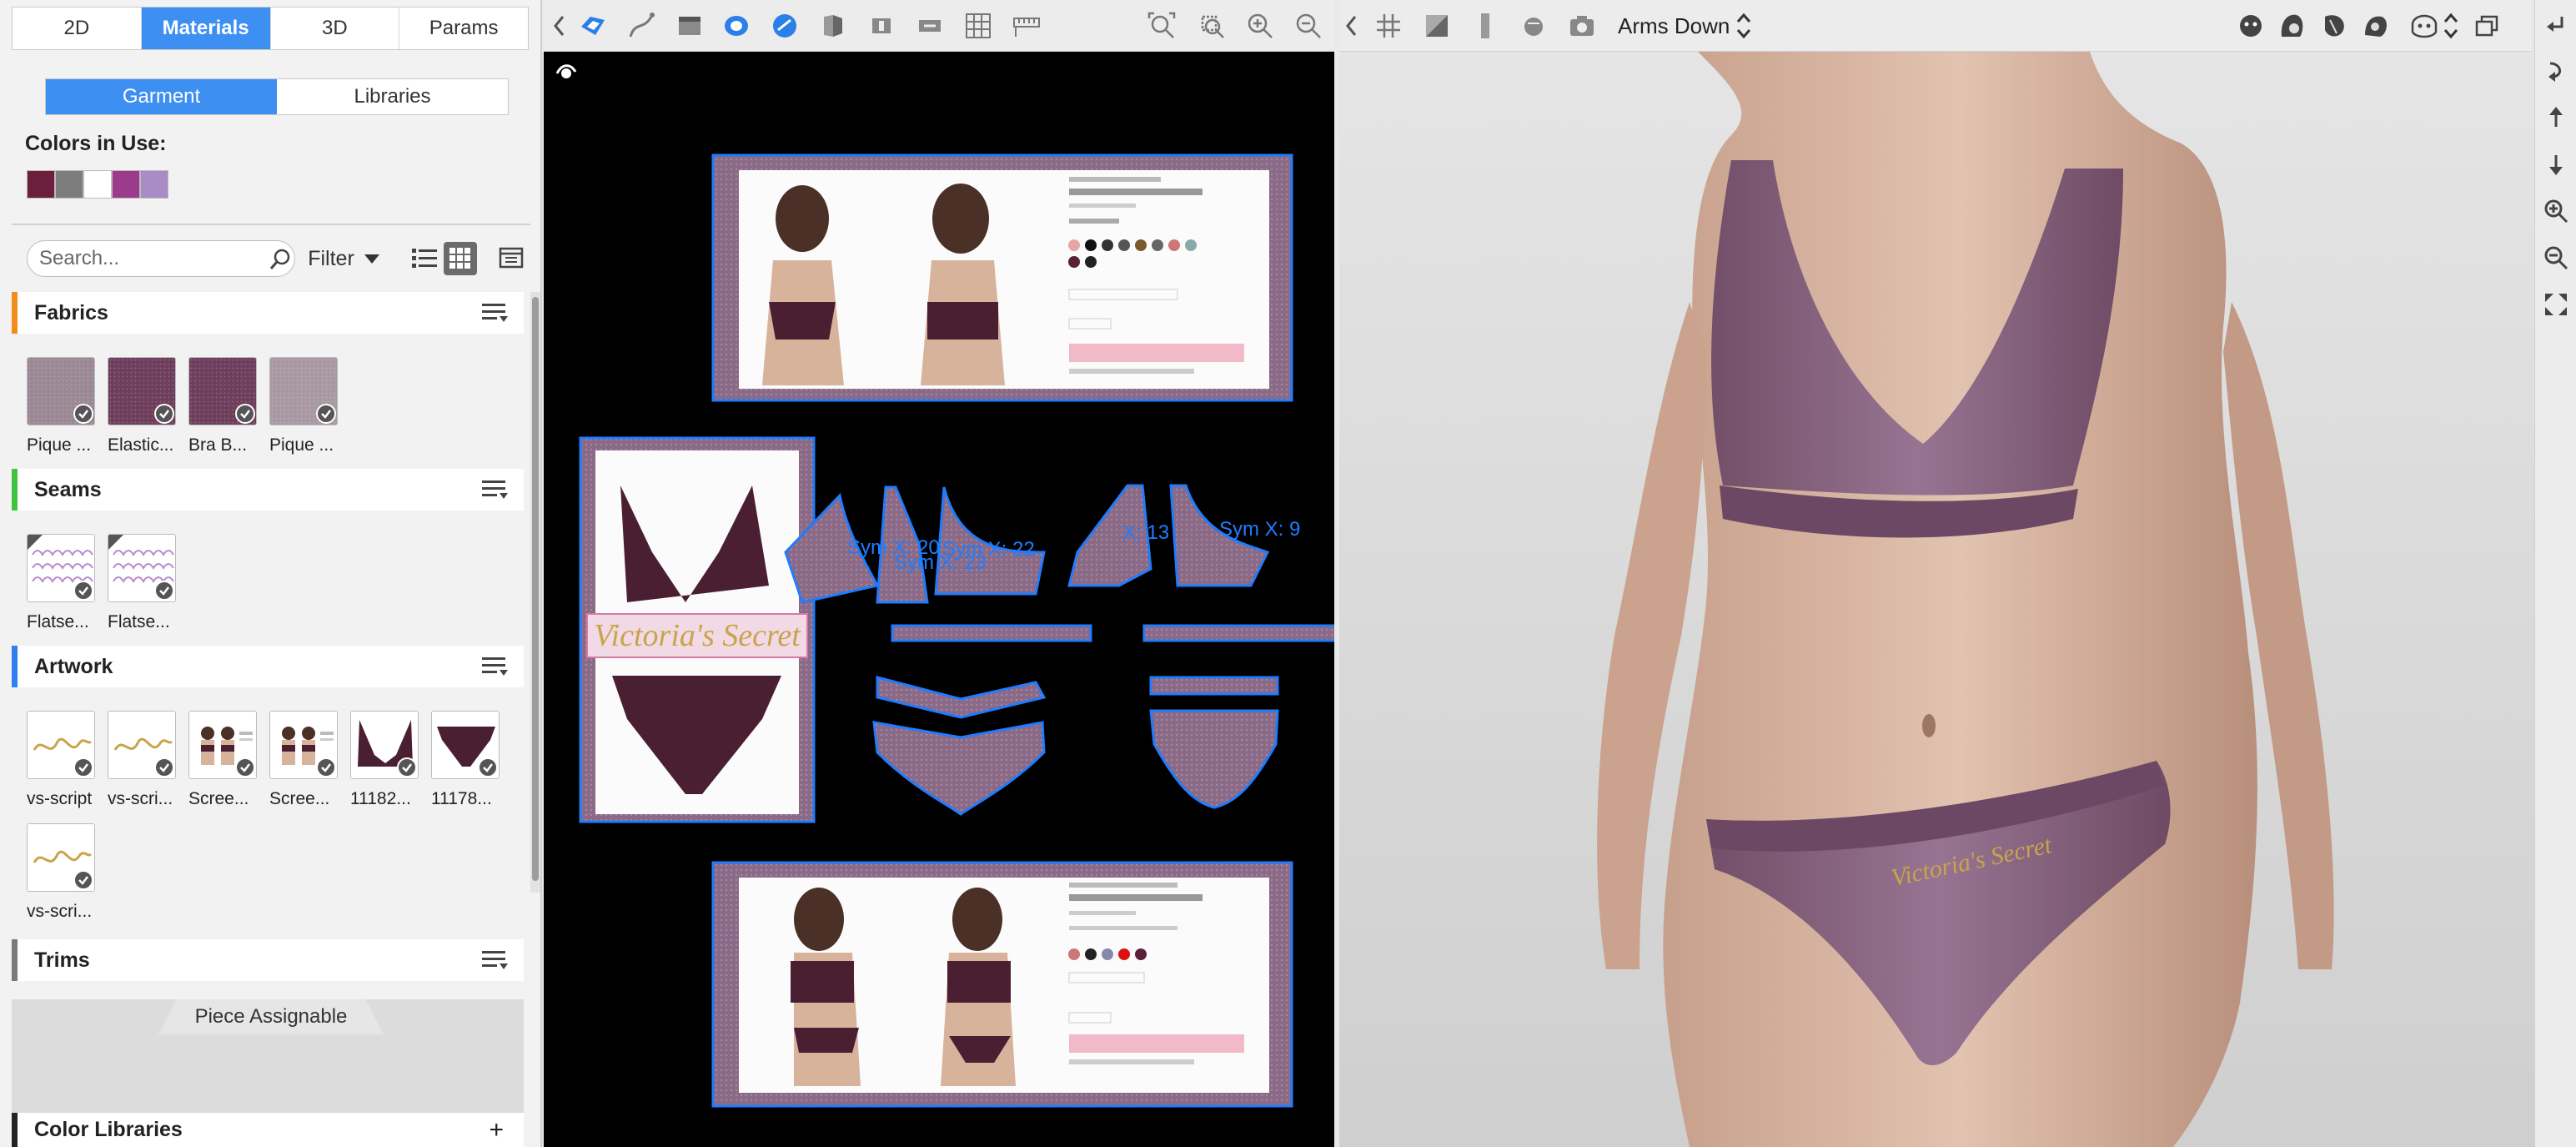 This screenshot has height=1147, width=2576. What do you see at coordinates (535, 589) in the screenshot?
I see `scrollbar-thumb` at bounding box center [535, 589].